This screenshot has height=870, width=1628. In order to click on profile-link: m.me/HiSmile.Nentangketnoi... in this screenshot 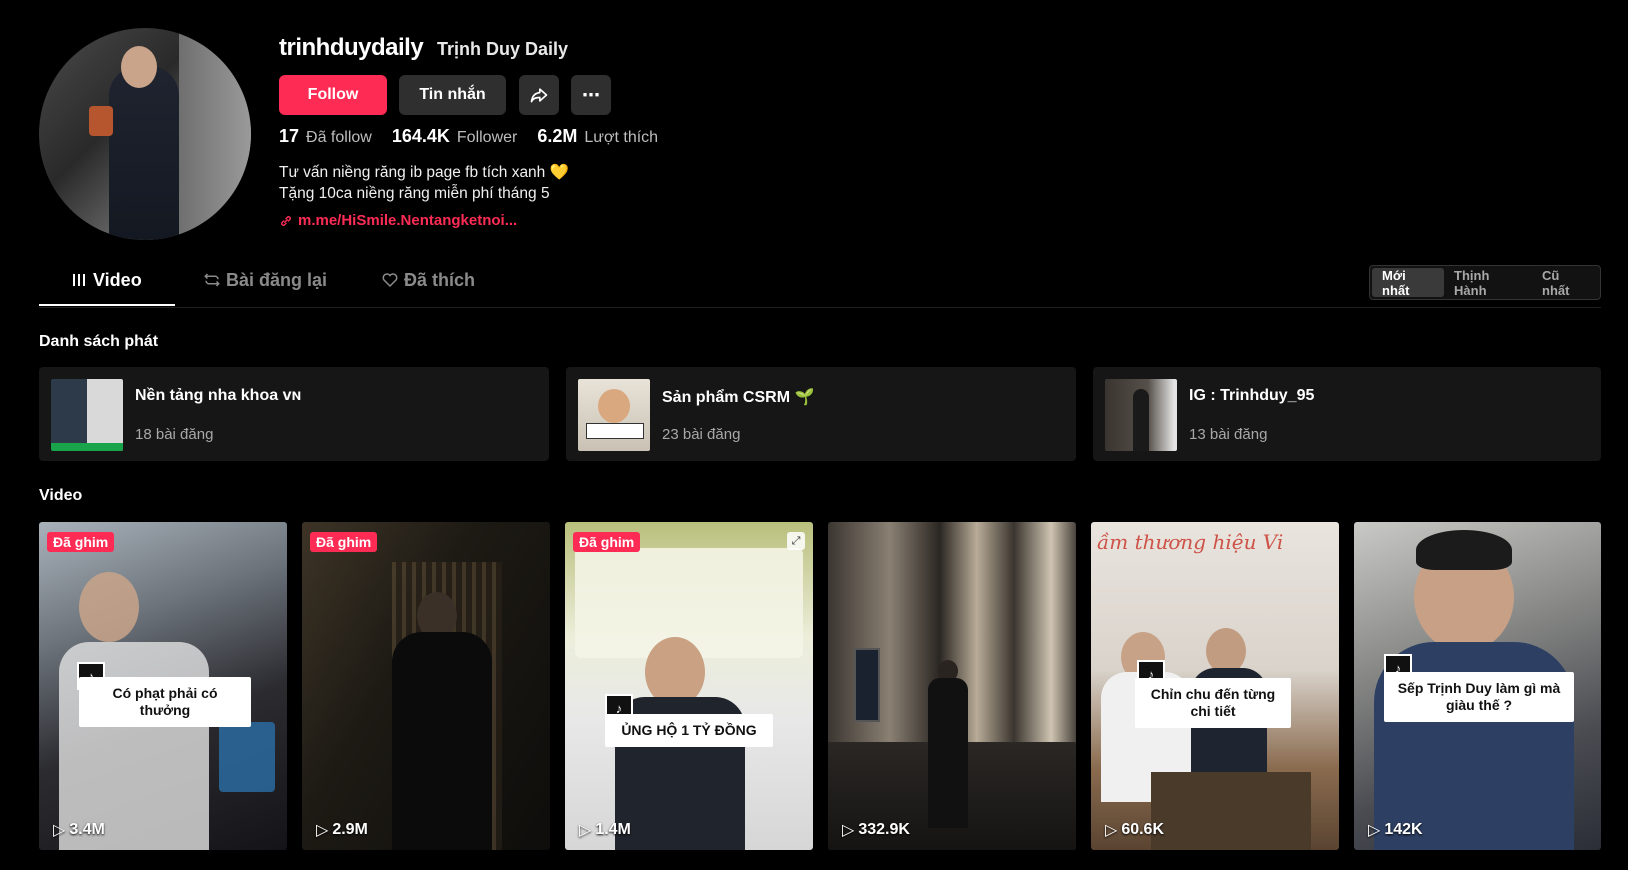, I will do `click(398, 220)`.